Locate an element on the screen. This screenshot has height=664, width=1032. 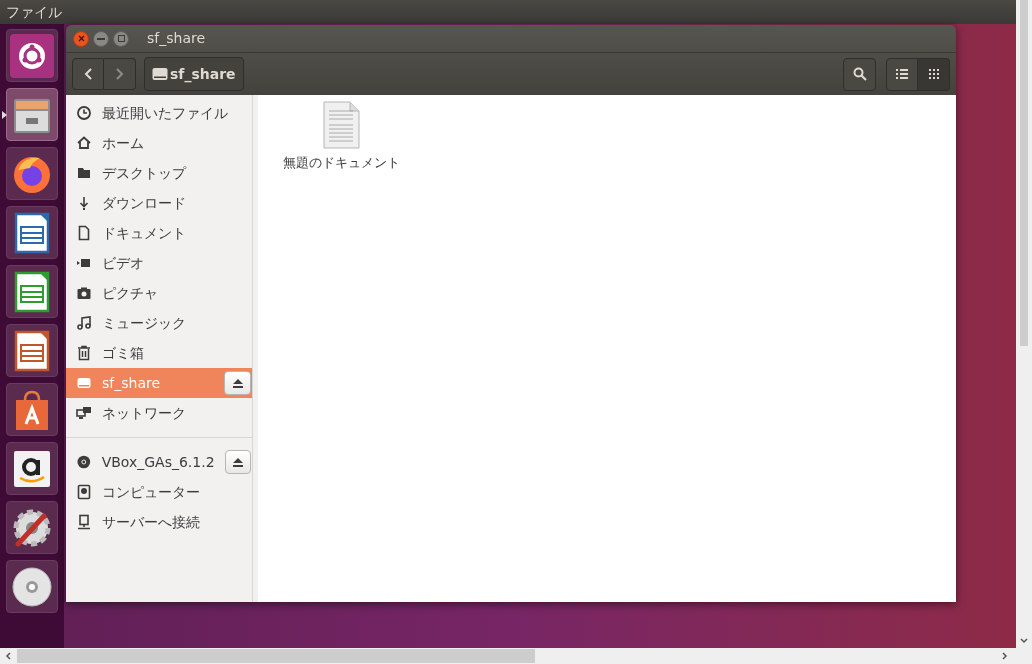
sidebar-label: ゴミ箱 is located at coordinates (123, 353).